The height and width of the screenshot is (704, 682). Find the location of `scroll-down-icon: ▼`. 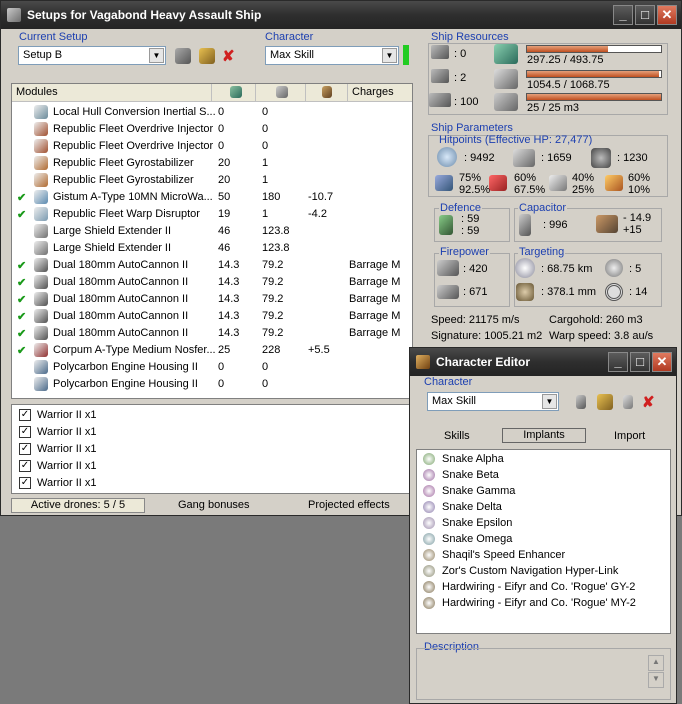

scroll-down-icon: ▼ is located at coordinates (656, 680).